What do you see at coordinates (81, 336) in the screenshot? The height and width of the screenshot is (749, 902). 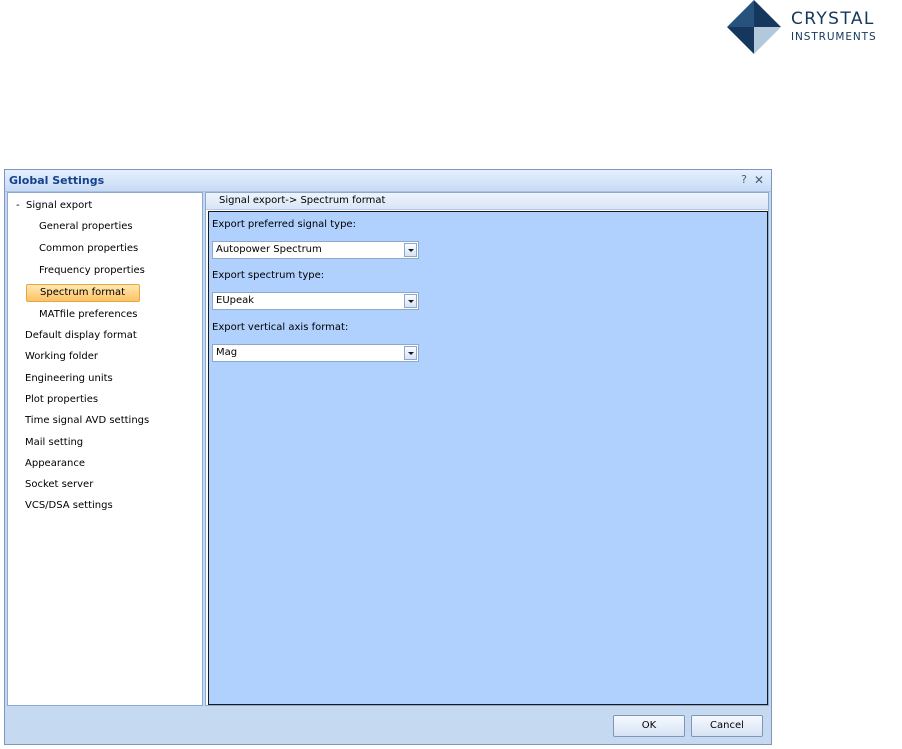 I see `nav-item-default-display-format: Default display format` at bounding box center [81, 336].